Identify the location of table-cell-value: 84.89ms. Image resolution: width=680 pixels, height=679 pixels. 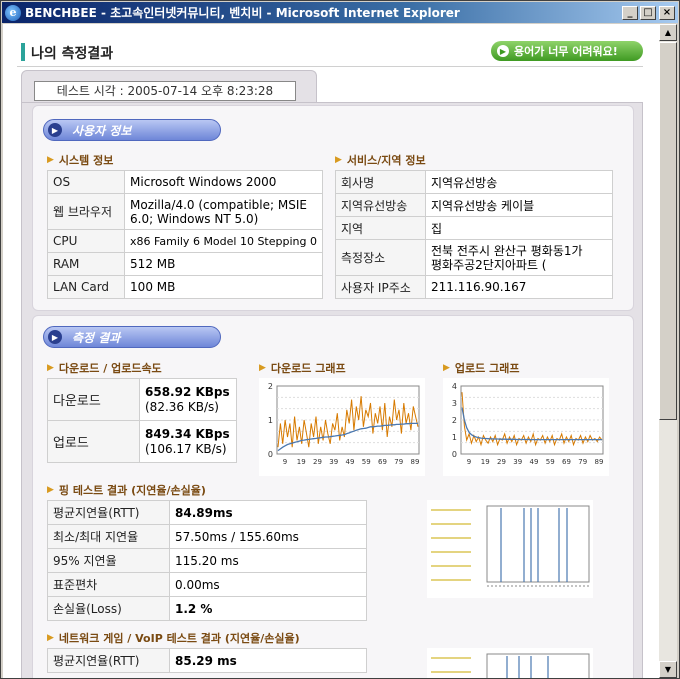
(268, 512).